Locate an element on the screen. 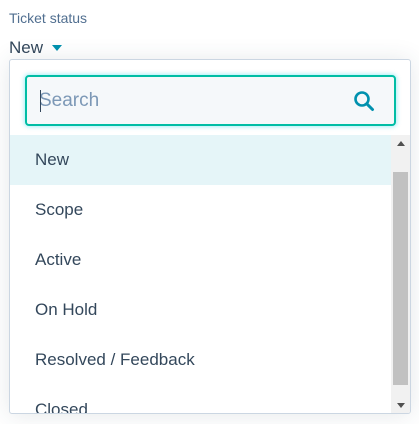 The height and width of the screenshot is (424, 419). search-box is located at coordinates (210, 100).